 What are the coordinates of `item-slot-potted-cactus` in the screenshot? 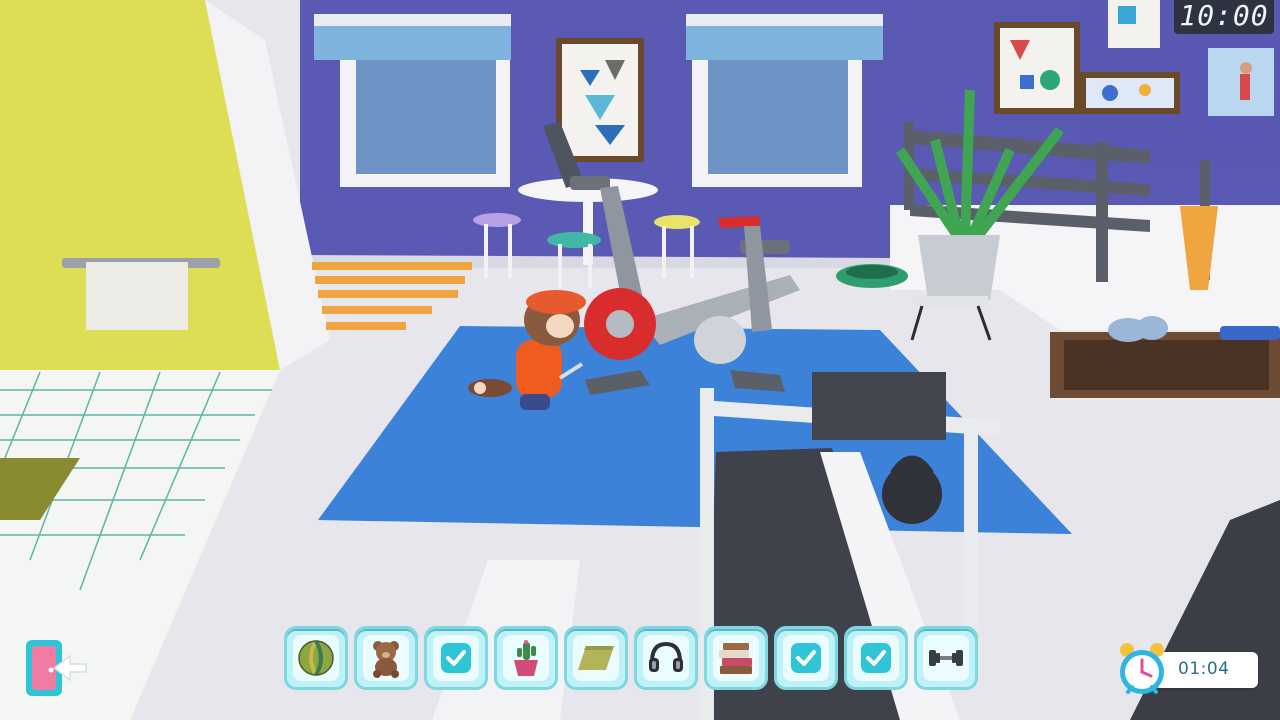 It's located at (526, 658).